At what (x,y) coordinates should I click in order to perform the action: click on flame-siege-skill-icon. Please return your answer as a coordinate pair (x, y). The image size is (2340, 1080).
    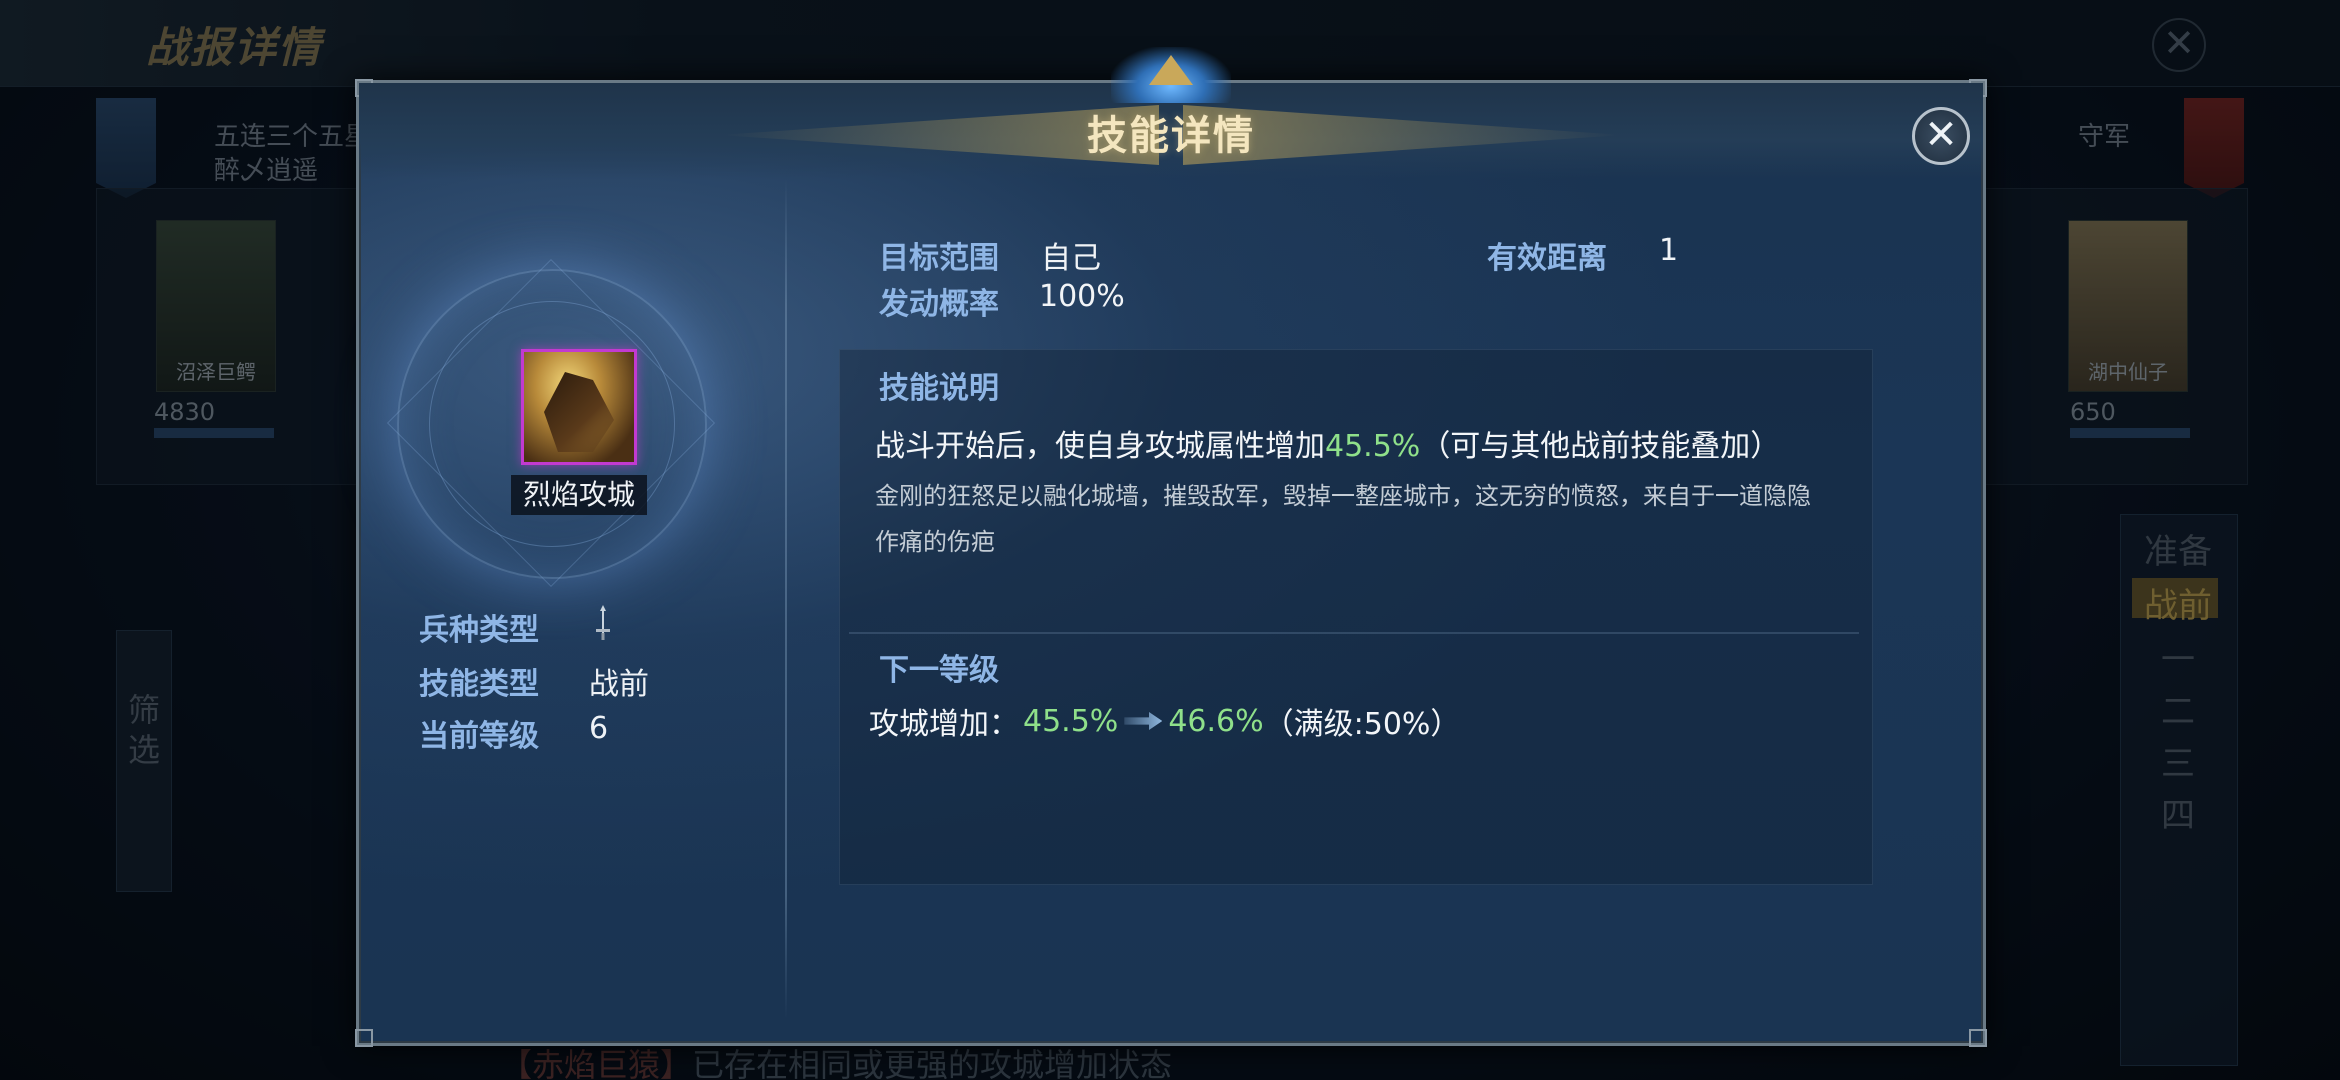
    Looking at the image, I should click on (579, 407).